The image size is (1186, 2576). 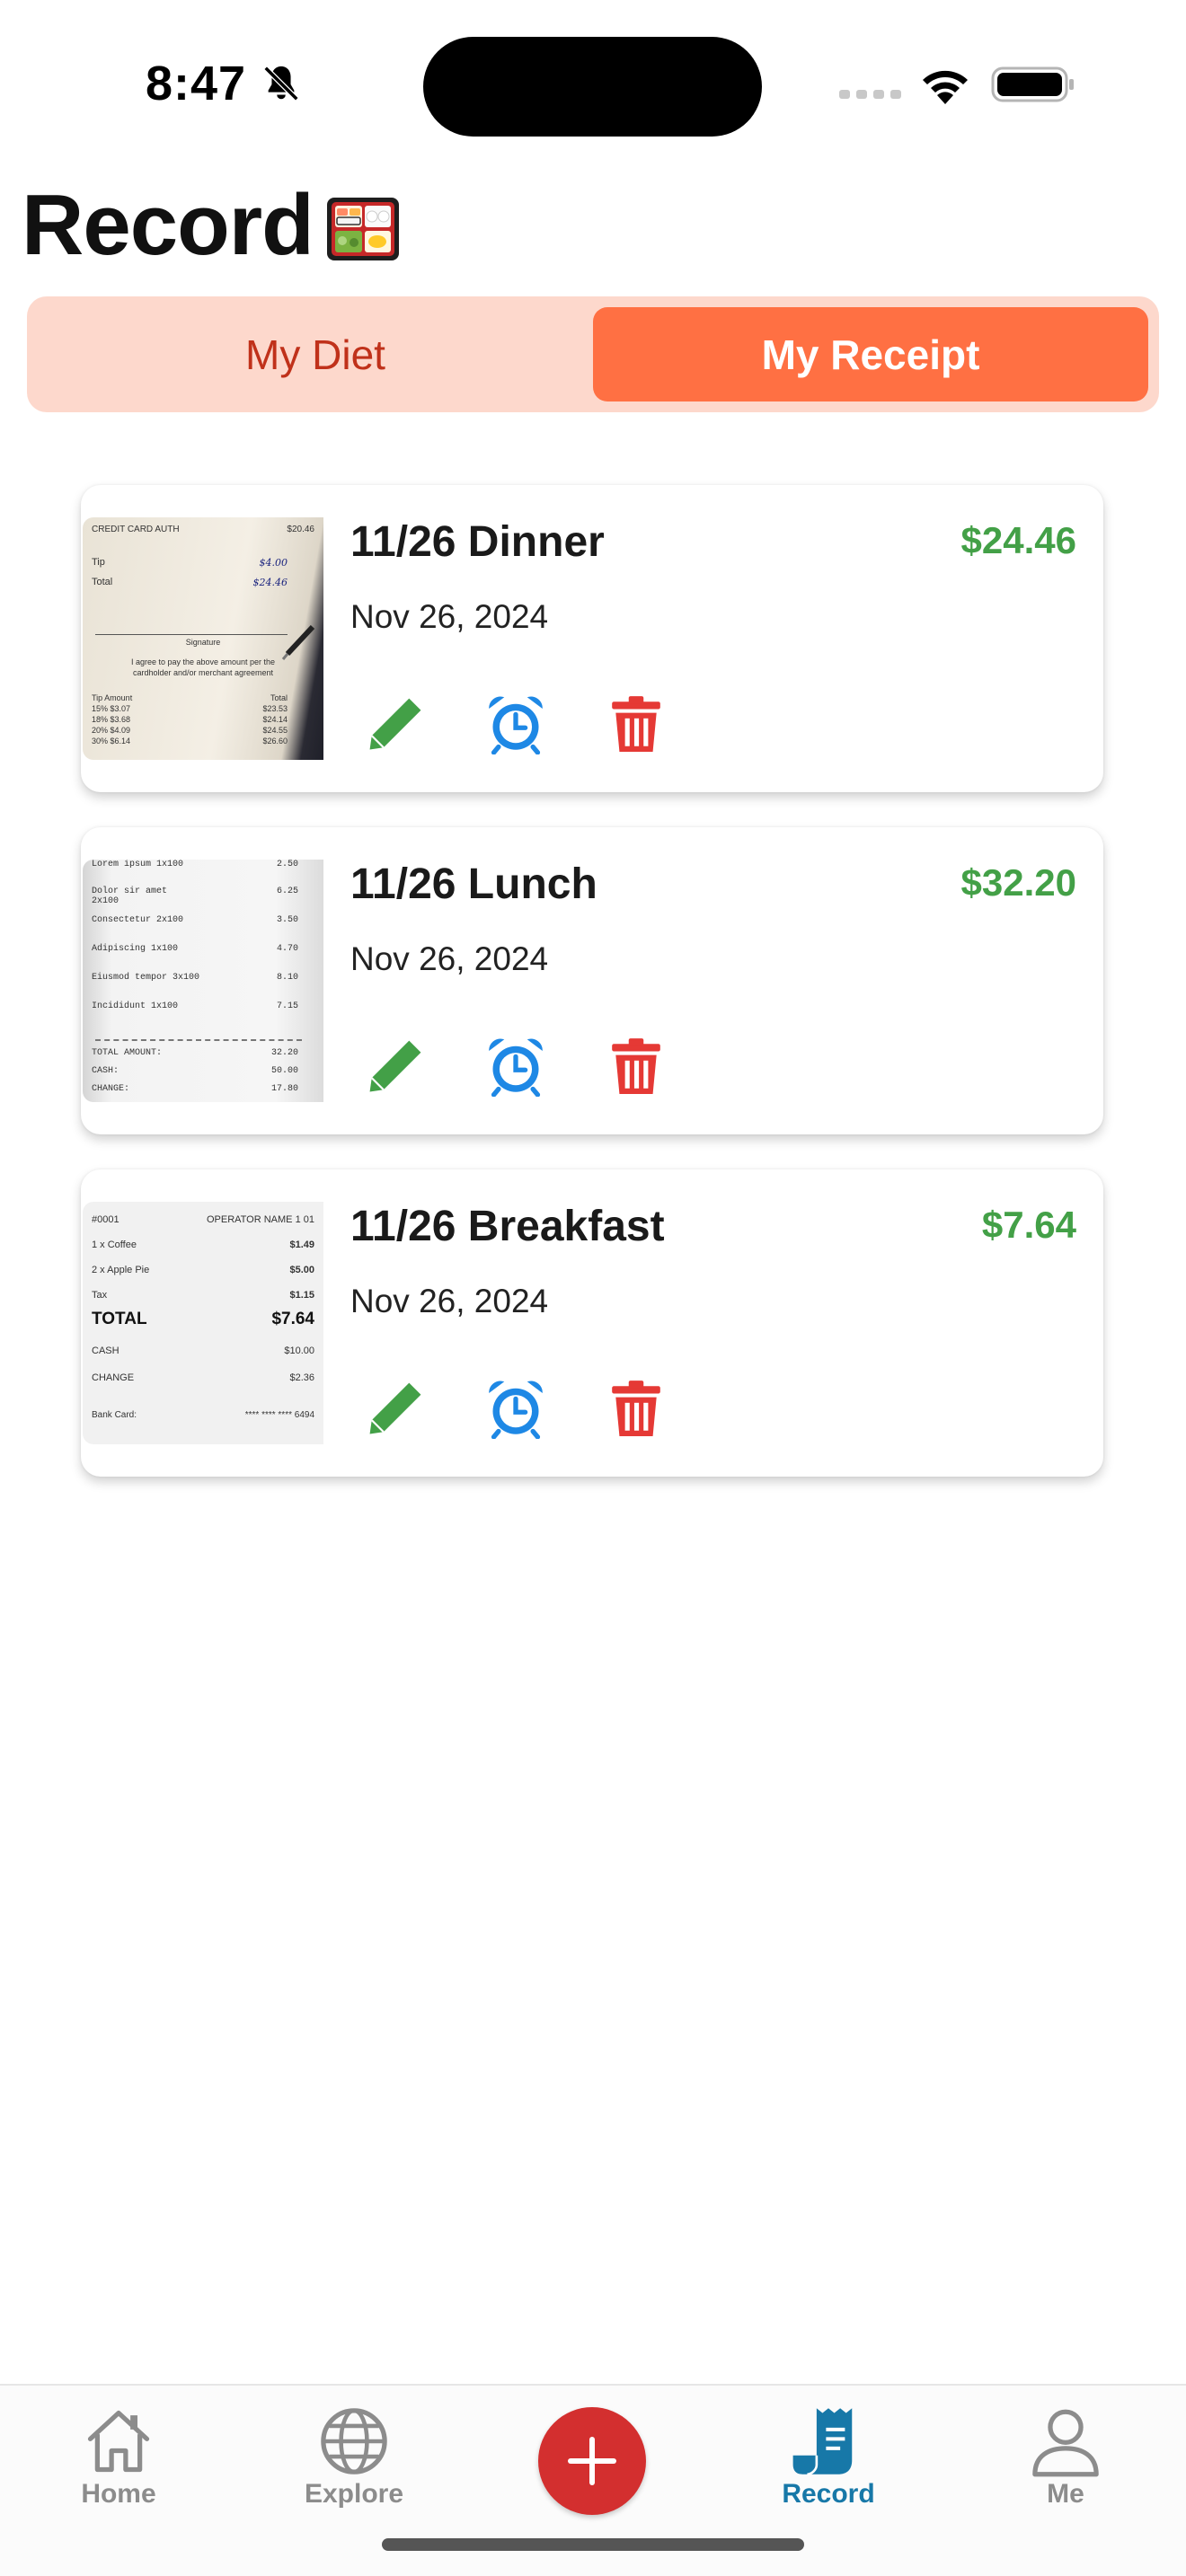 I want to click on receipt-line: CASH: 50.00, so click(x=195, y=1071).